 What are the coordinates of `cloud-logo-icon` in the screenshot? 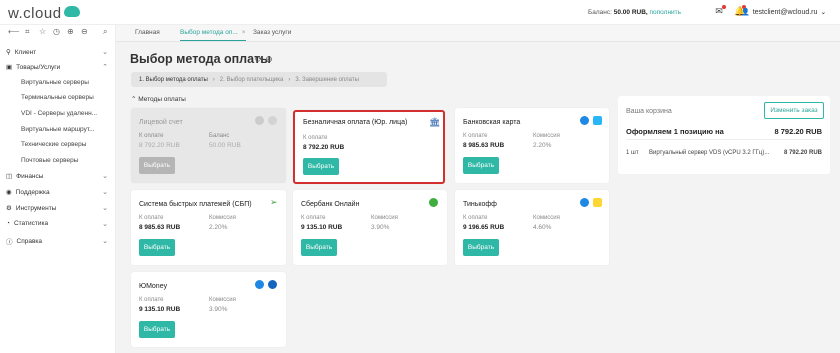 It's located at (71, 11).